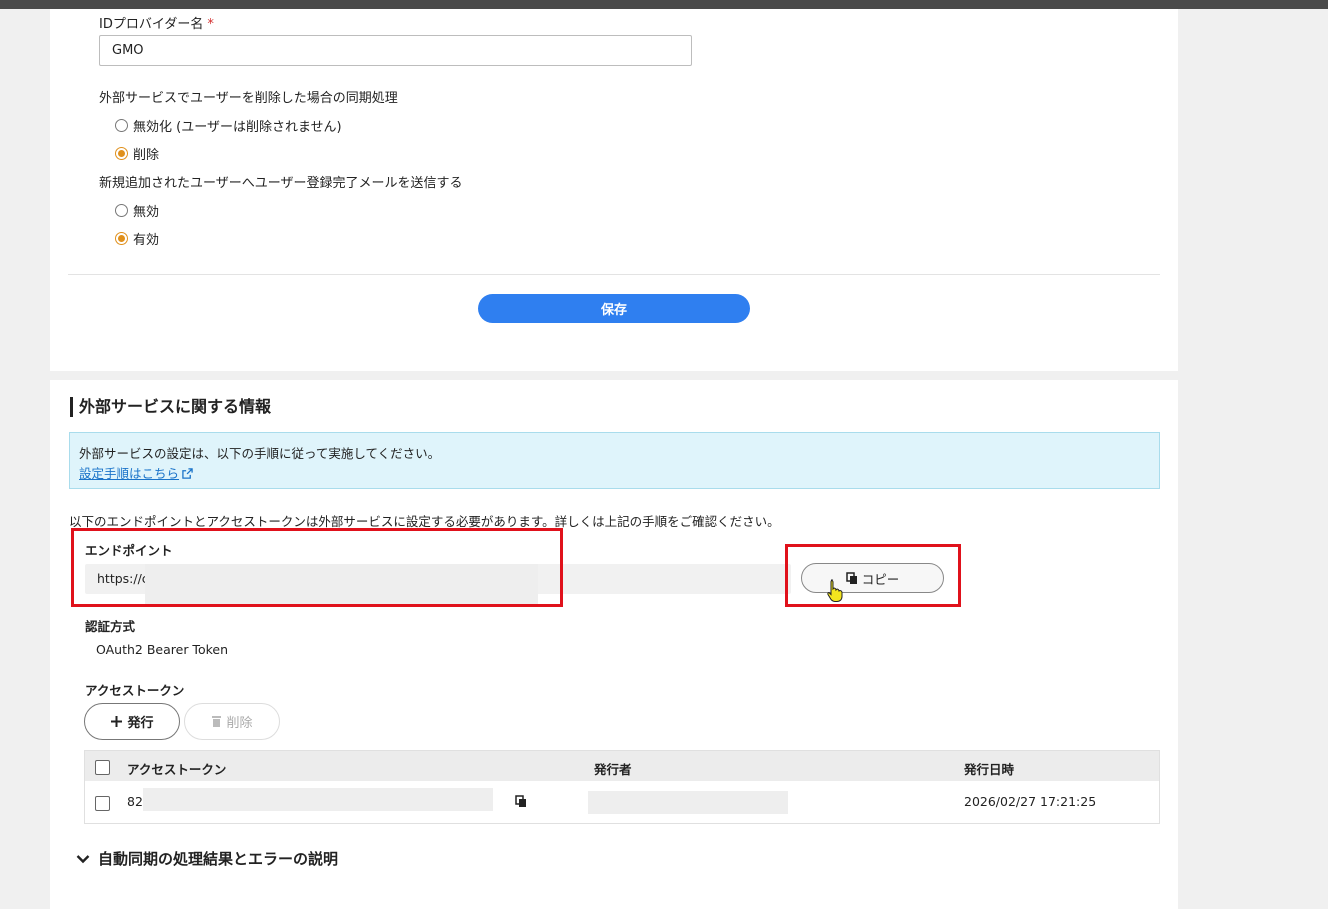 This screenshot has width=1328, height=909. What do you see at coordinates (140, 723) in the screenshot?
I see `issue-button-label: 発行` at bounding box center [140, 723].